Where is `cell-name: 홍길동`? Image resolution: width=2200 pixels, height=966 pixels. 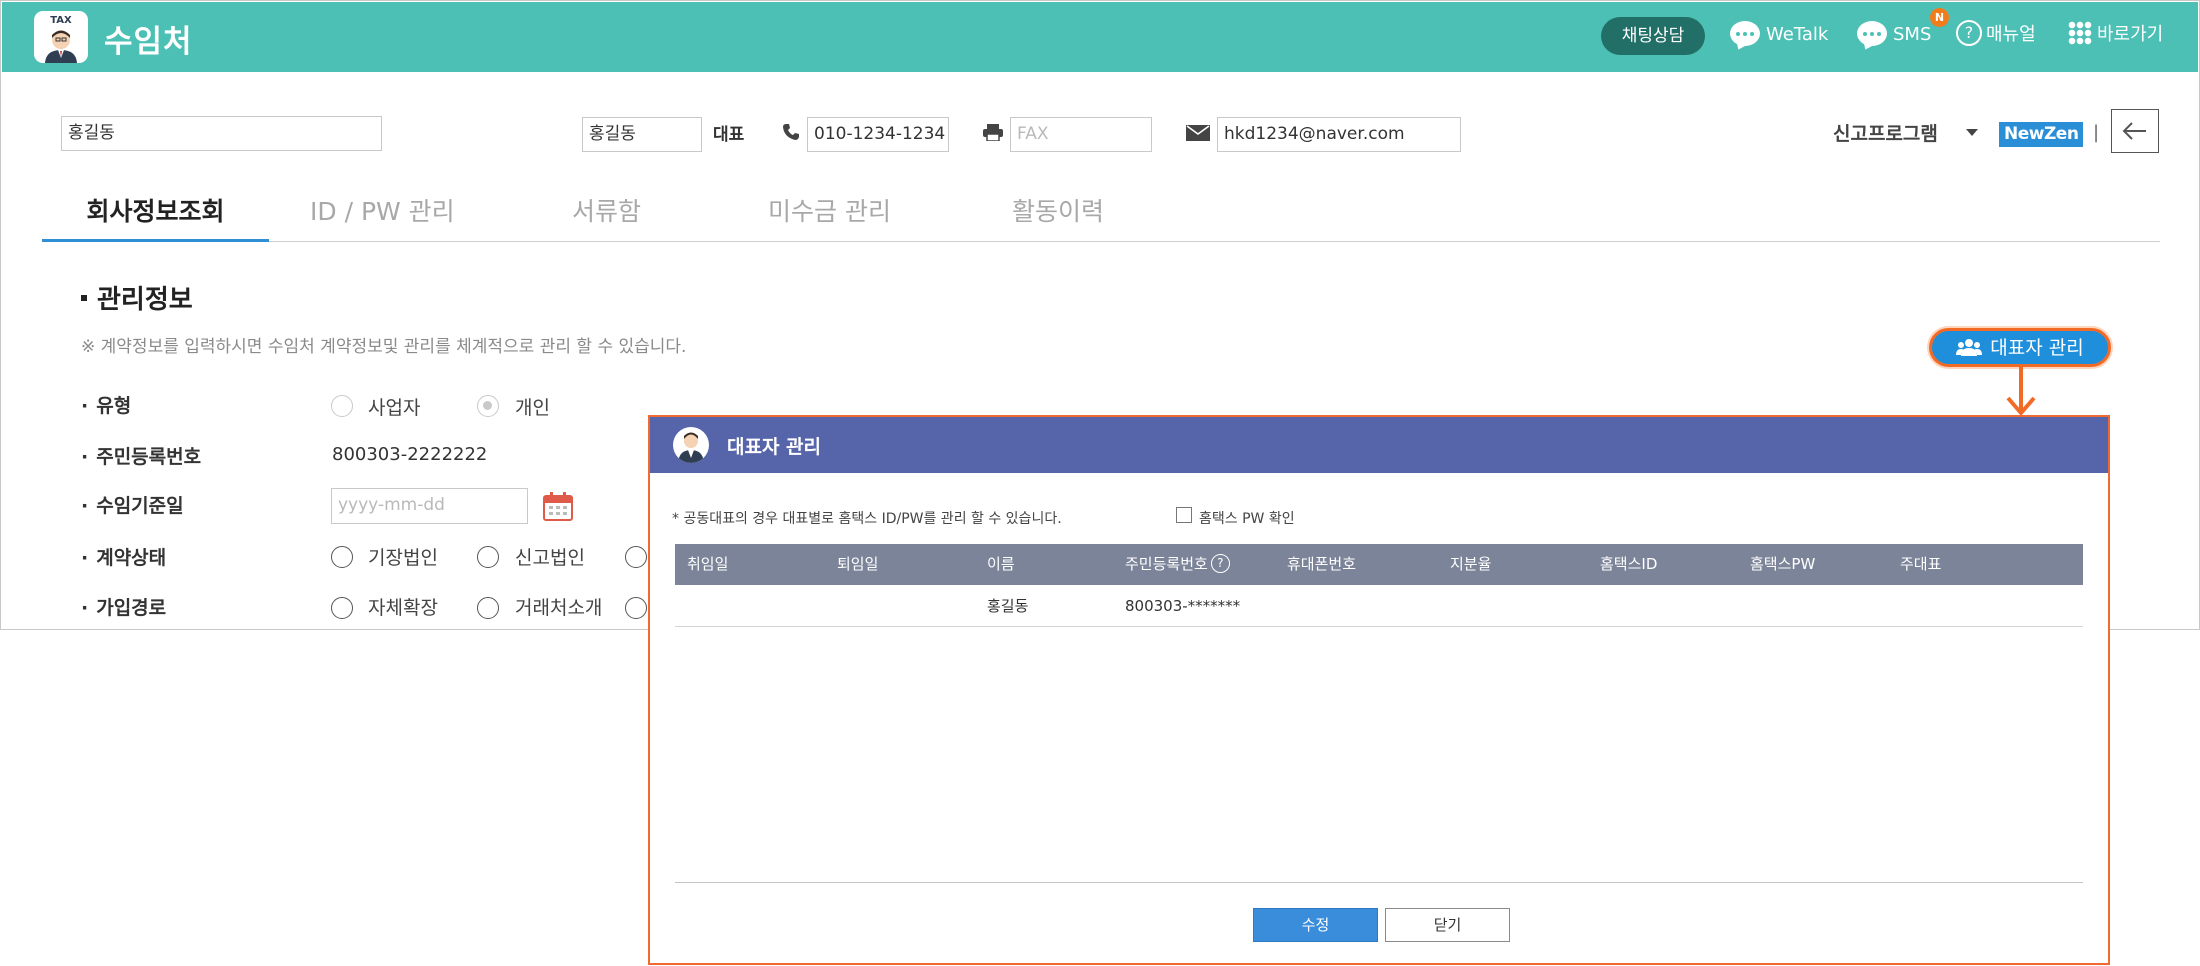 cell-name: 홍길동 is located at coordinates (1008, 606).